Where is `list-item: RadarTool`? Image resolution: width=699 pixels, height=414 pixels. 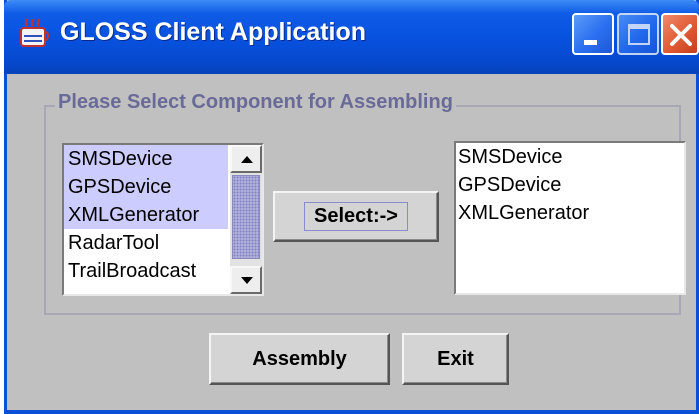 list-item: RadarTool is located at coordinates (146, 243).